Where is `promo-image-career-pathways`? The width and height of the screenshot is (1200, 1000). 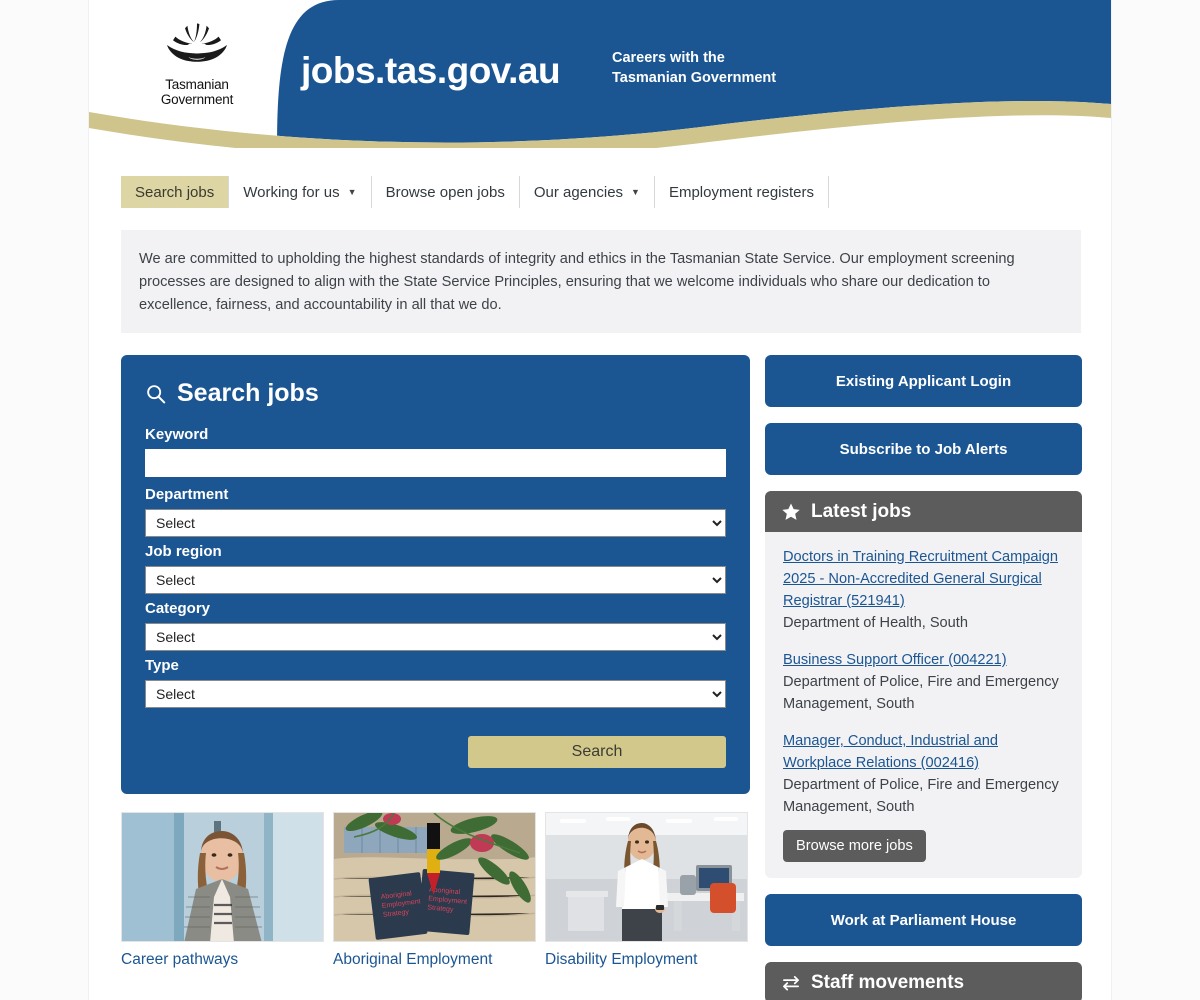
promo-image-career-pathways is located at coordinates (222, 877).